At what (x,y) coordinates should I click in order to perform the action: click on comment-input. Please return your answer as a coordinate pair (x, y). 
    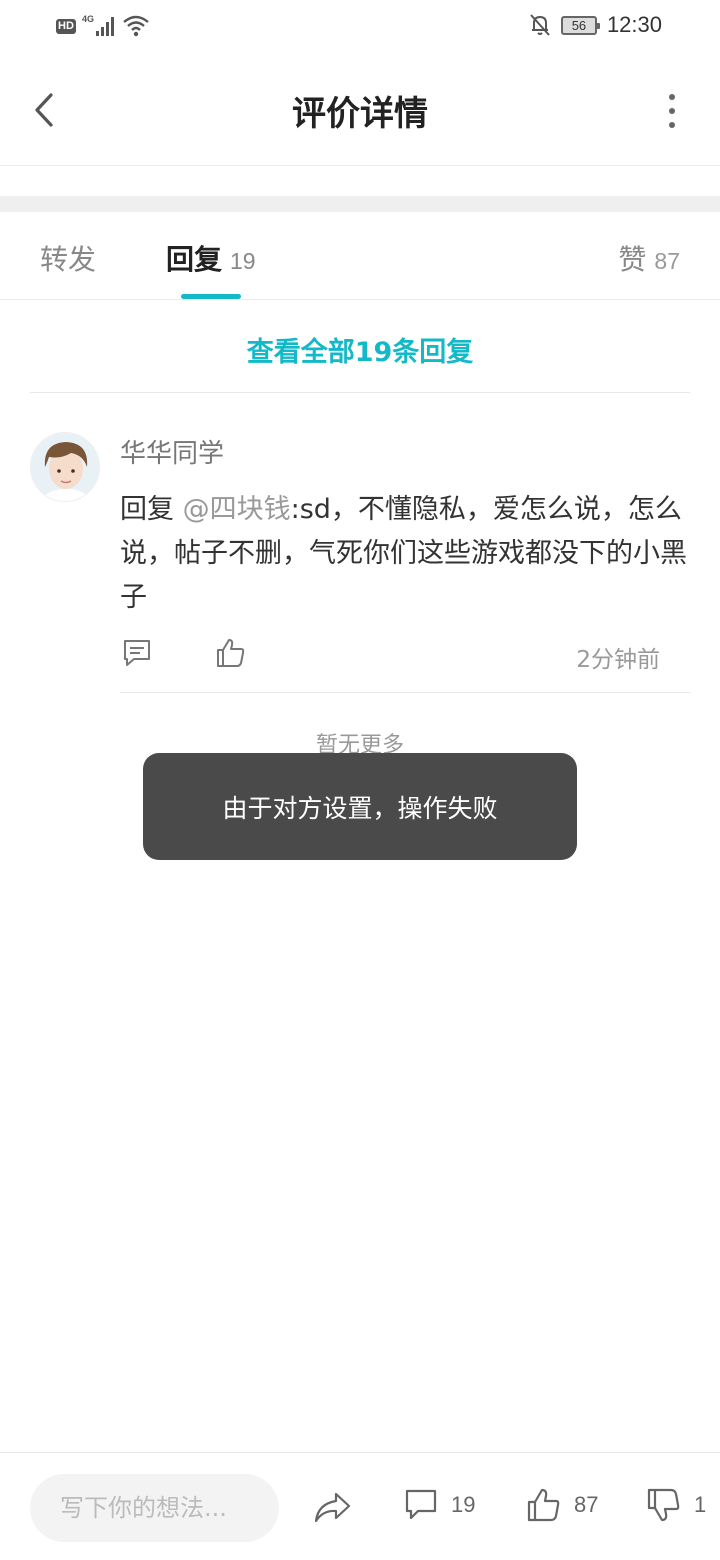
    Looking at the image, I should click on (154, 1508).